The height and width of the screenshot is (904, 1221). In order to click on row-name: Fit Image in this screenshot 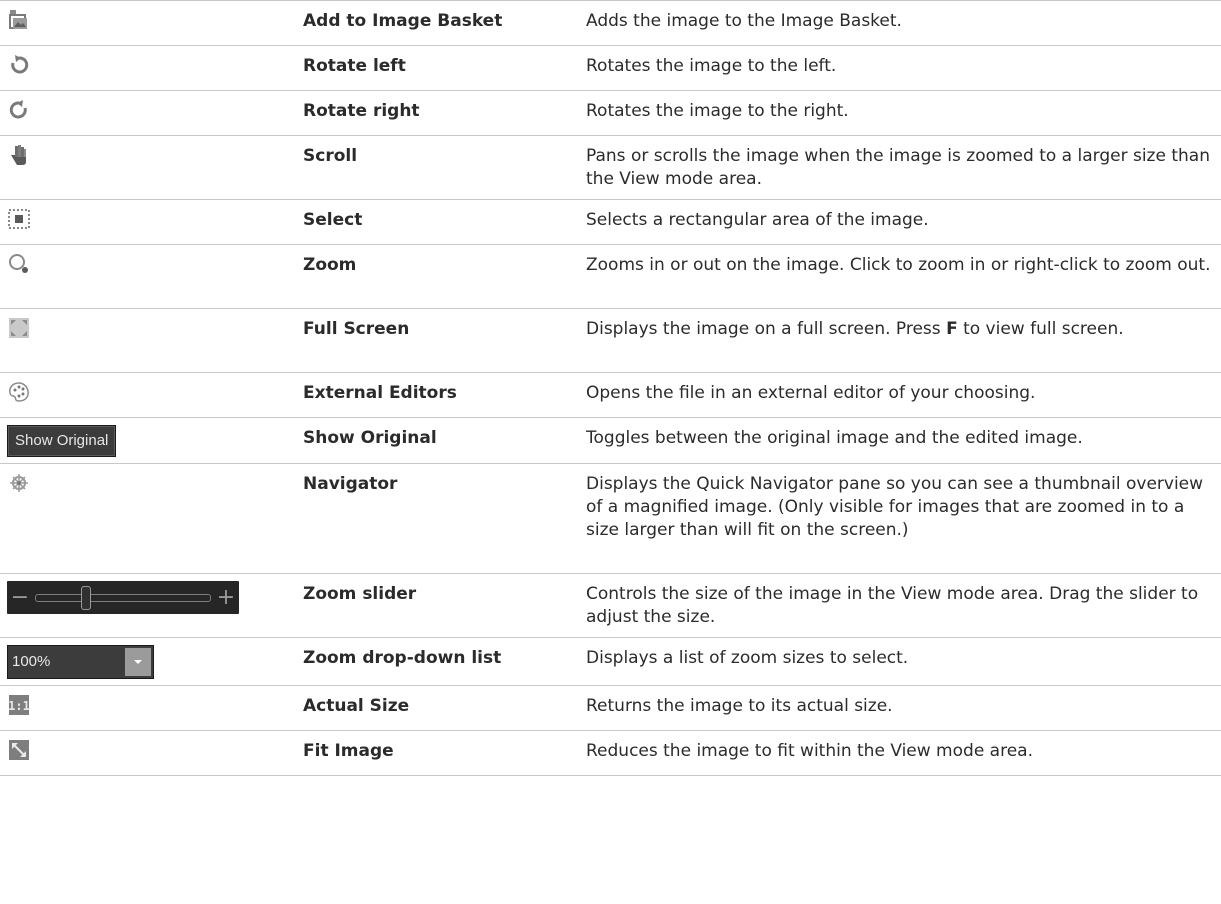, I will do `click(348, 751)`.